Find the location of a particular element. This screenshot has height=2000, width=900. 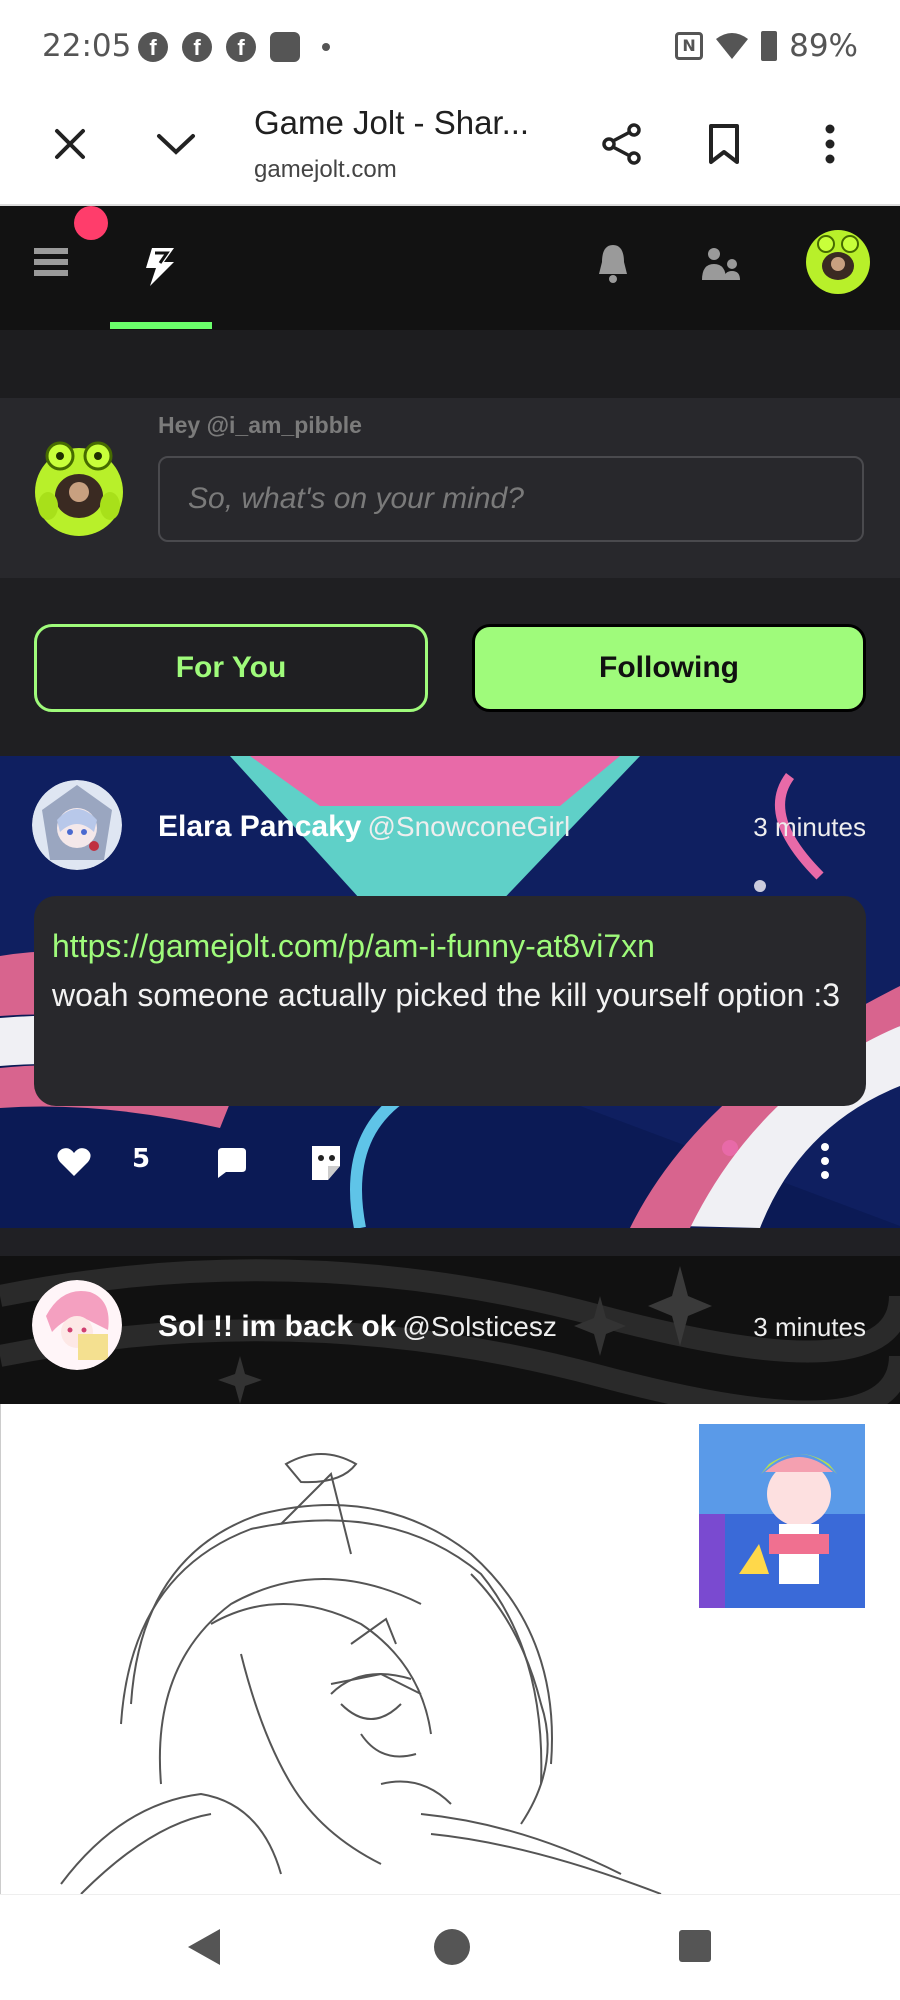

close-button is located at coordinates (70, 144).